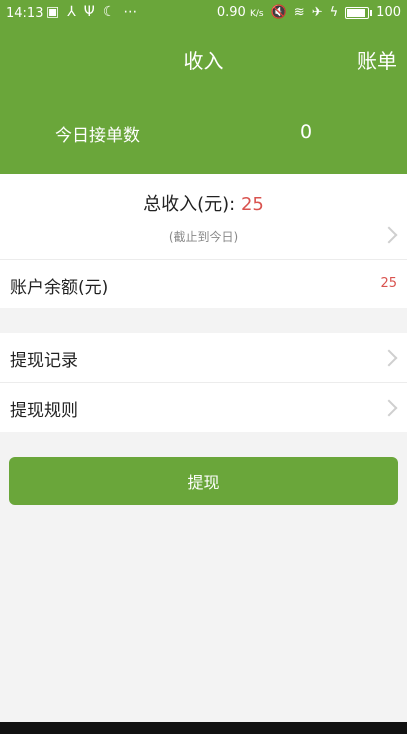 This screenshot has height=734, width=407. What do you see at coordinates (71, 12) in the screenshot?
I see `share-notification-icon: ⅄` at bounding box center [71, 12].